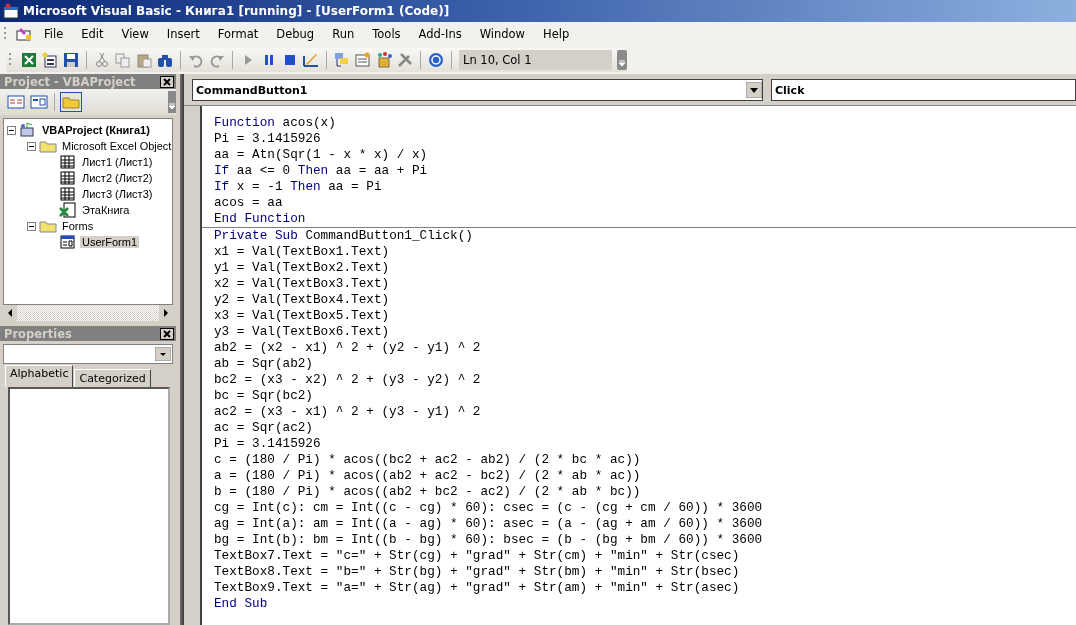 The height and width of the screenshot is (625, 1076). What do you see at coordinates (38, 333) in the screenshot?
I see `pane-title: Properties` at bounding box center [38, 333].